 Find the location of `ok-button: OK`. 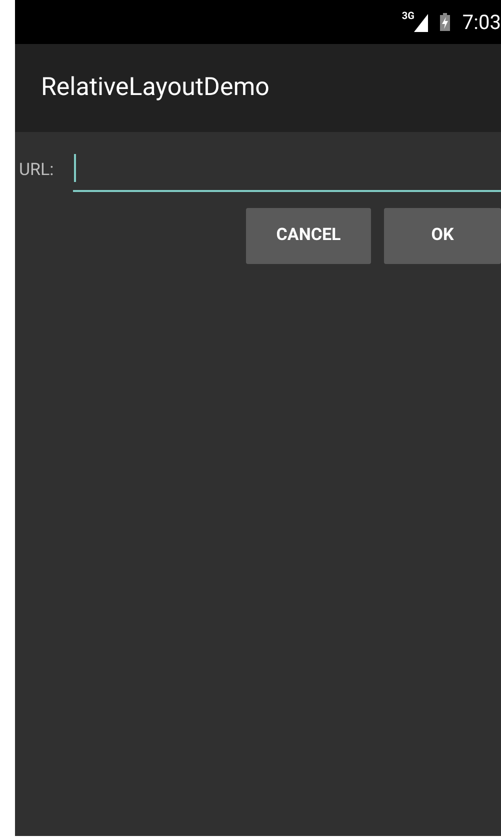

ok-button: OK is located at coordinates (442, 236).